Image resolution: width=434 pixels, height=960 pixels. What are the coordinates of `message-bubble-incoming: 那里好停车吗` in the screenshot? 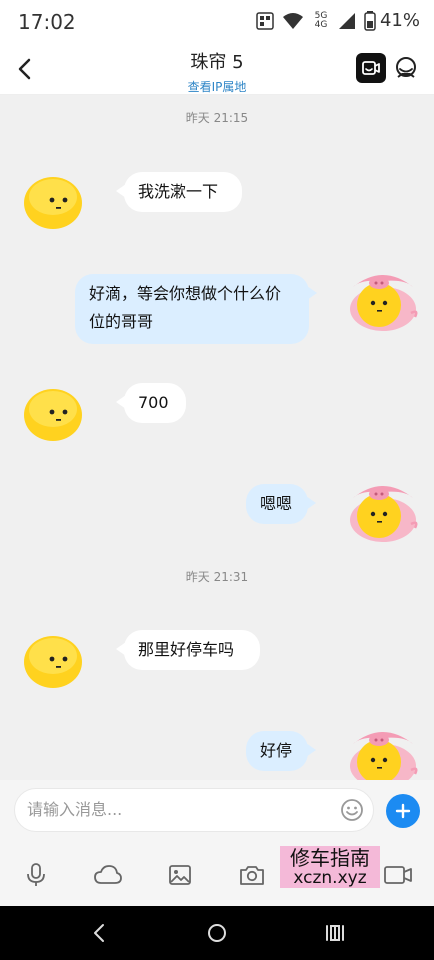 It's located at (188, 650).